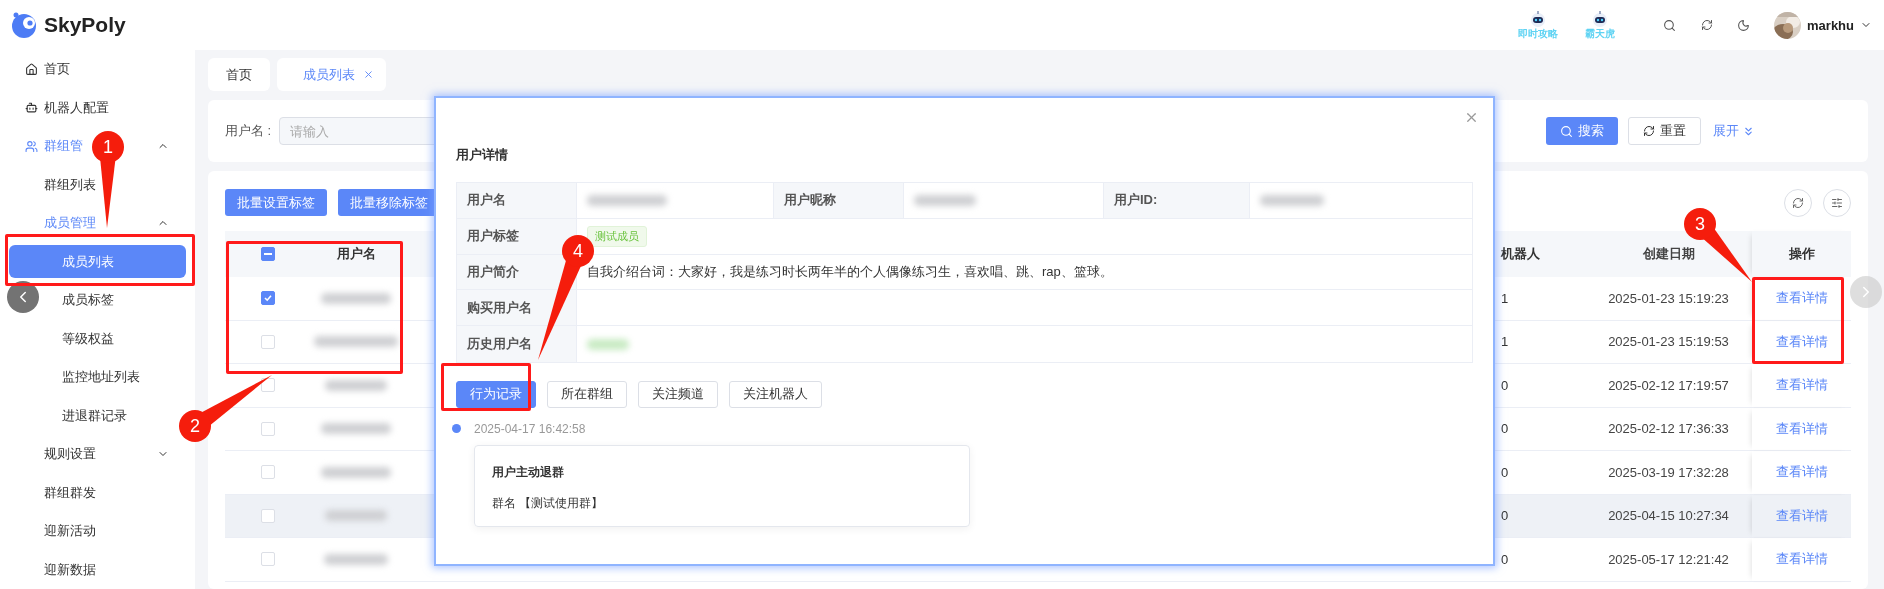 This screenshot has width=1884, height=589. Describe the element at coordinates (70, 570) in the screenshot. I see `sidebar-item: 迎新数据` at that location.